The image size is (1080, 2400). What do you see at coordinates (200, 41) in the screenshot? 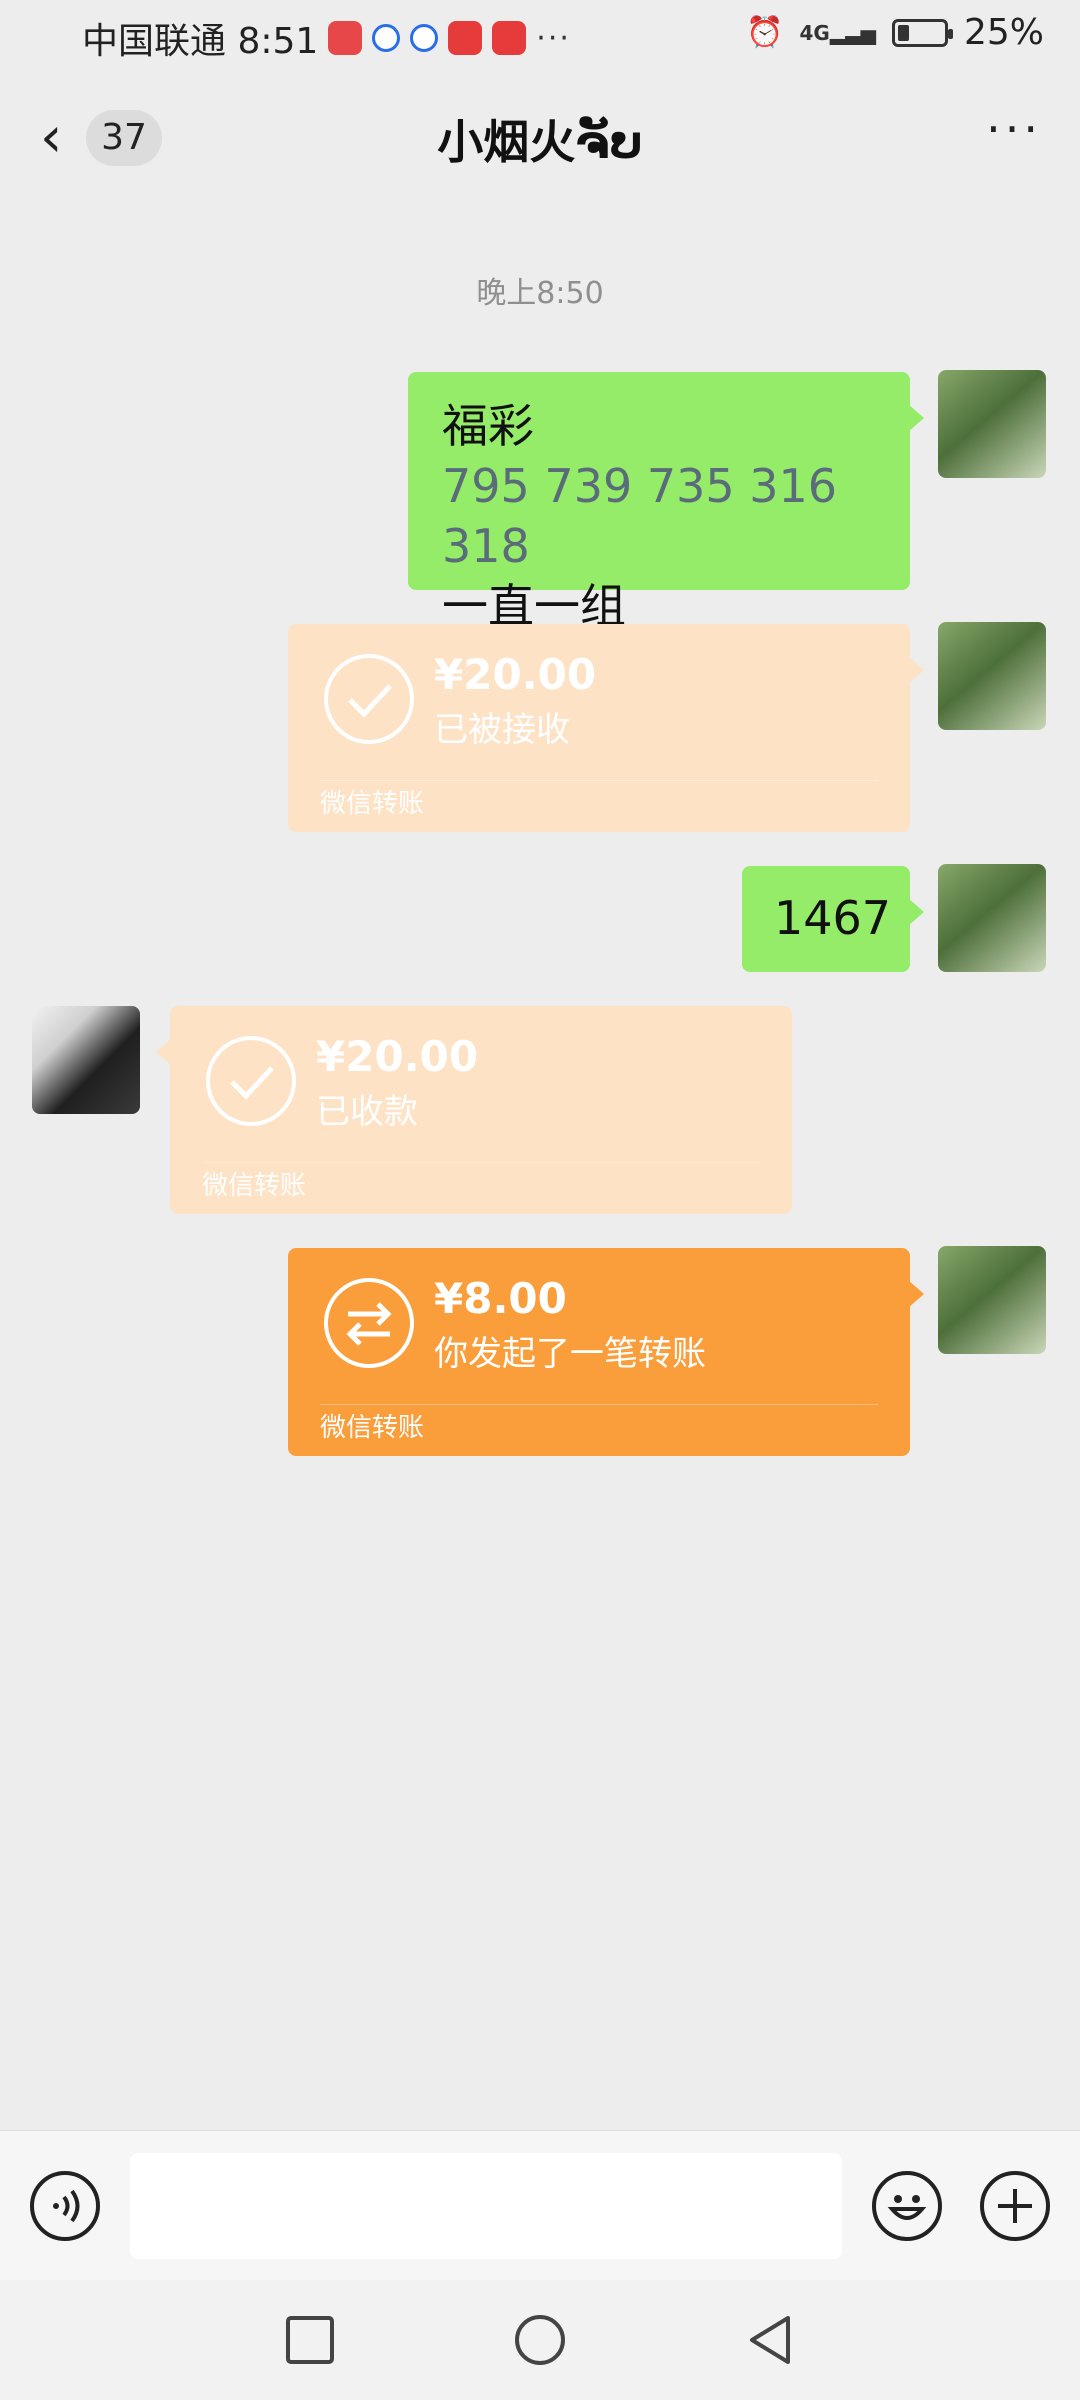
I see `carrier-time: 中国联通 8:51` at bounding box center [200, 41].